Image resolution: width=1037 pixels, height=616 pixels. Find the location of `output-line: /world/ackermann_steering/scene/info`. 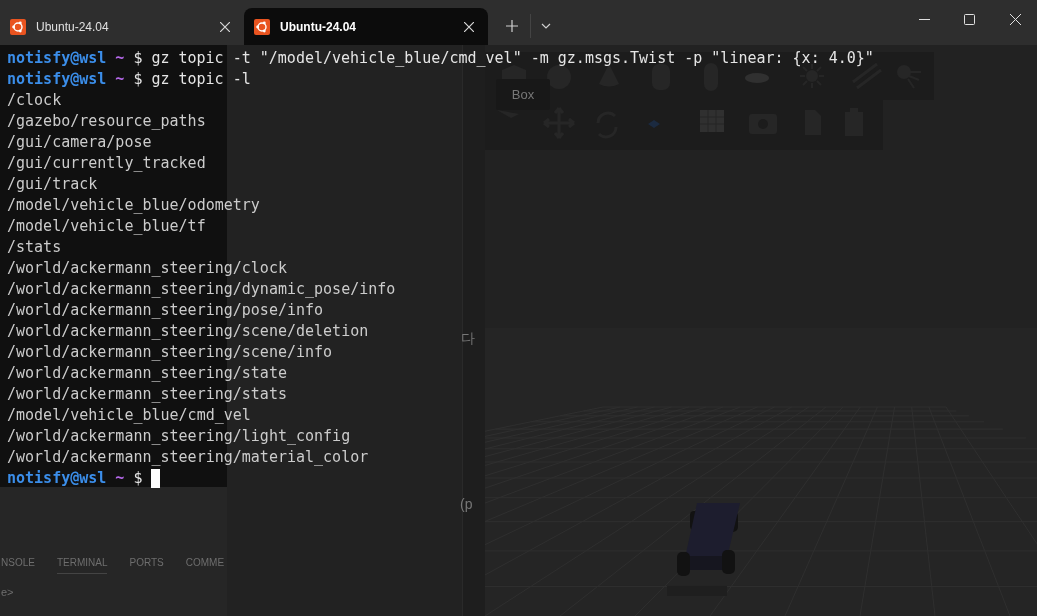

output-line: /world/ackermann_steering/scene/info is located at coordinates (170, 352).